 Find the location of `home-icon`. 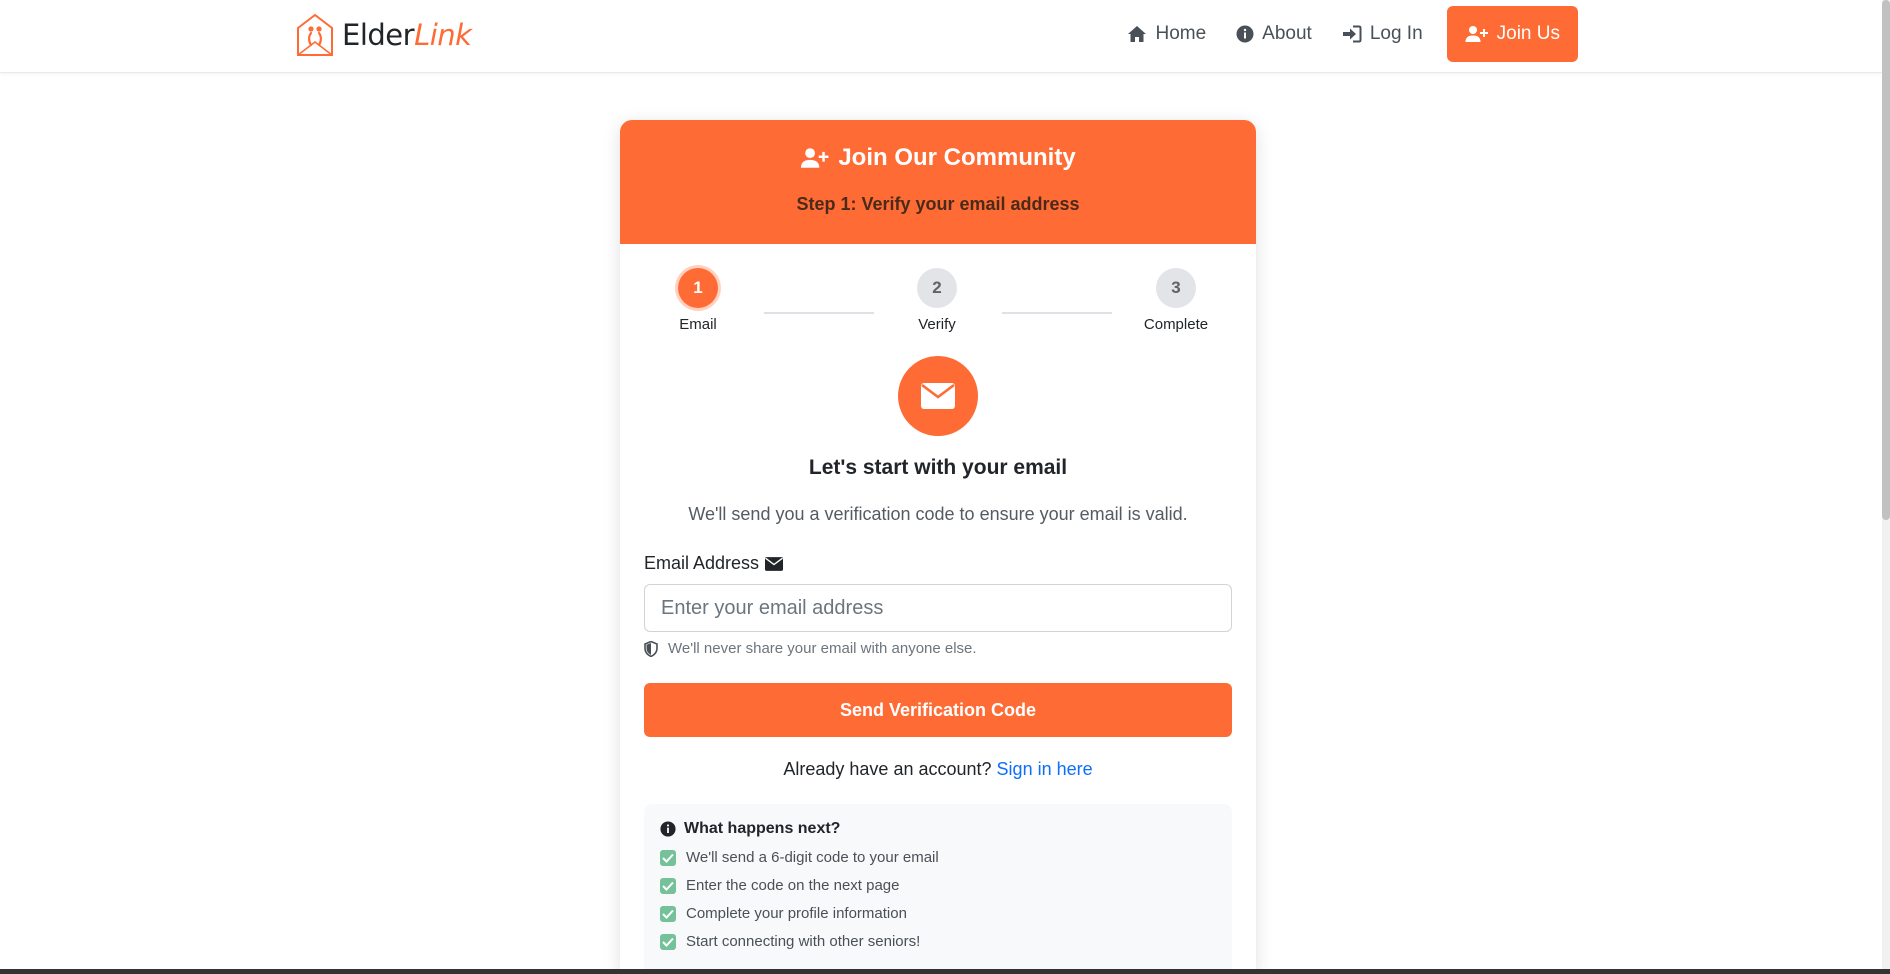

home-icon is located at coordinates (1137, 34).